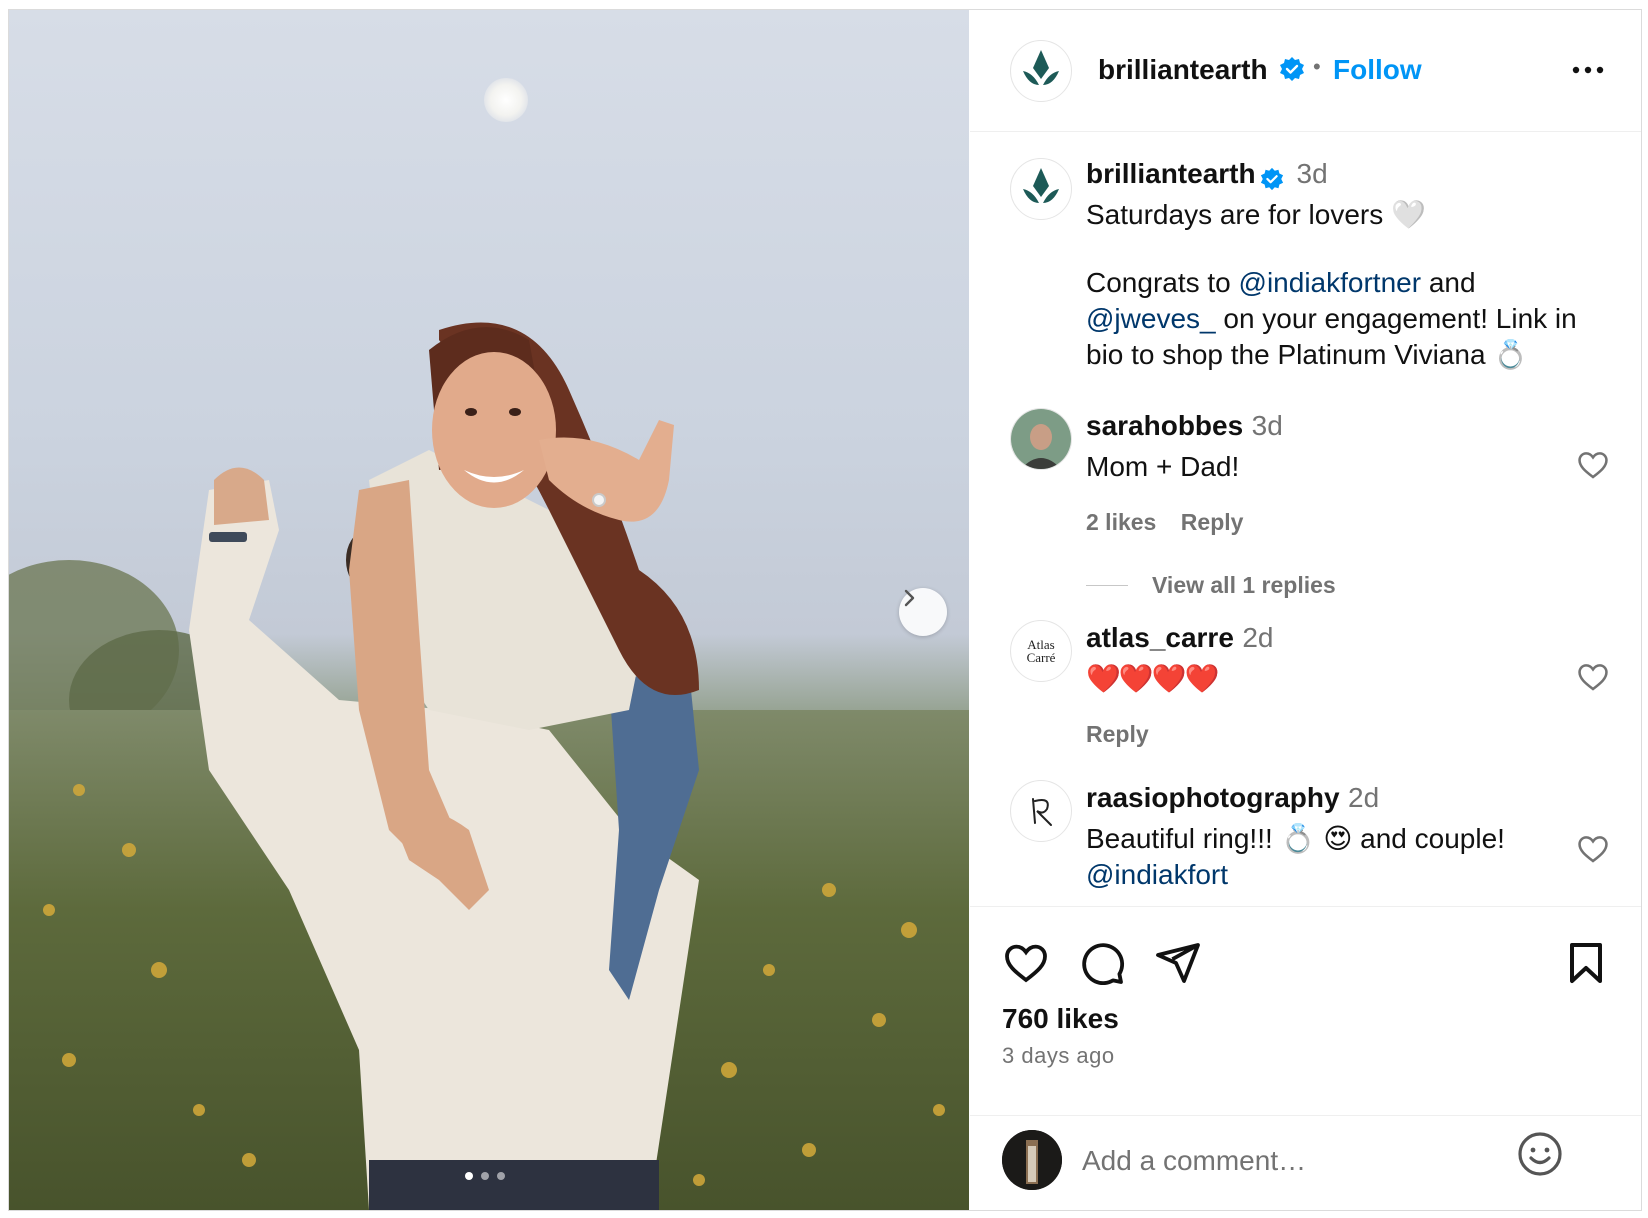  Describe the element at coordinates (1164, 425) in the screenshot. I see `comment-username: sarahobbes` at that location.